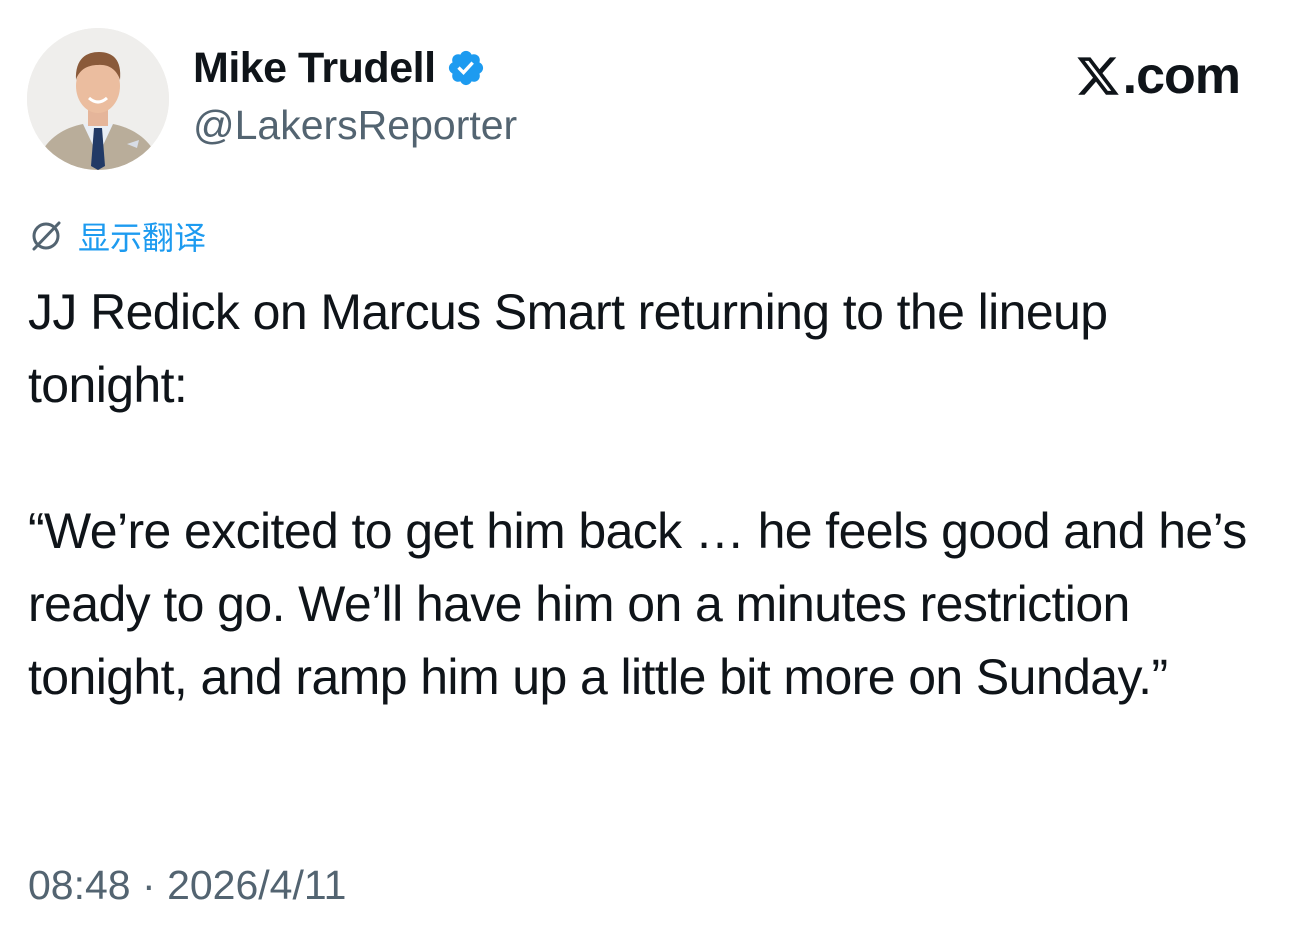 The image size is (1290, 943). What do you see at coordinates (142, 236) in the screenshot?
I see `show-translation-label: 显示翻译` at bounding box center [142, 236].